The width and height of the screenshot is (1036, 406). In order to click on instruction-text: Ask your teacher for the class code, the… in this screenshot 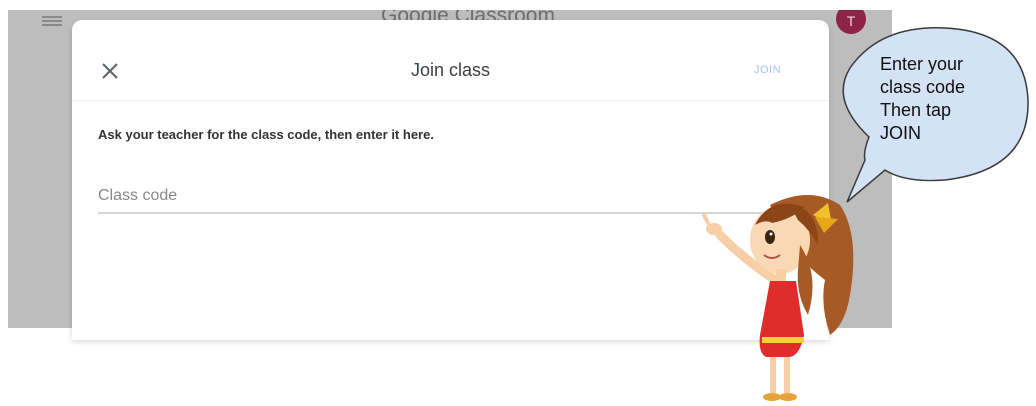, I will do `click(266, 134)`.